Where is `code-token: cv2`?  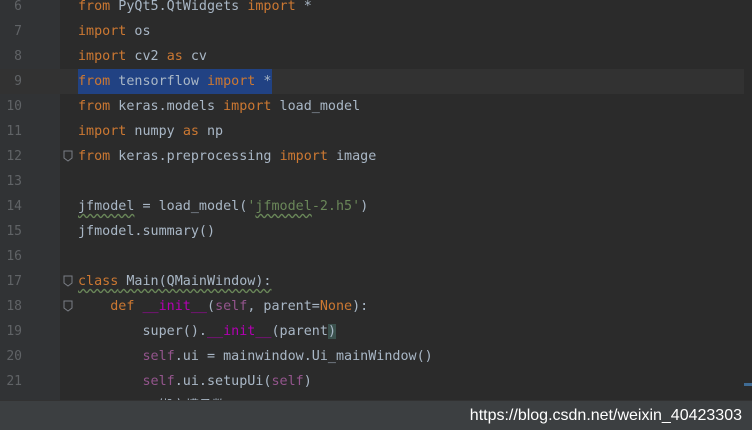
code-token: cv2 is located at coordinates (146, 56).